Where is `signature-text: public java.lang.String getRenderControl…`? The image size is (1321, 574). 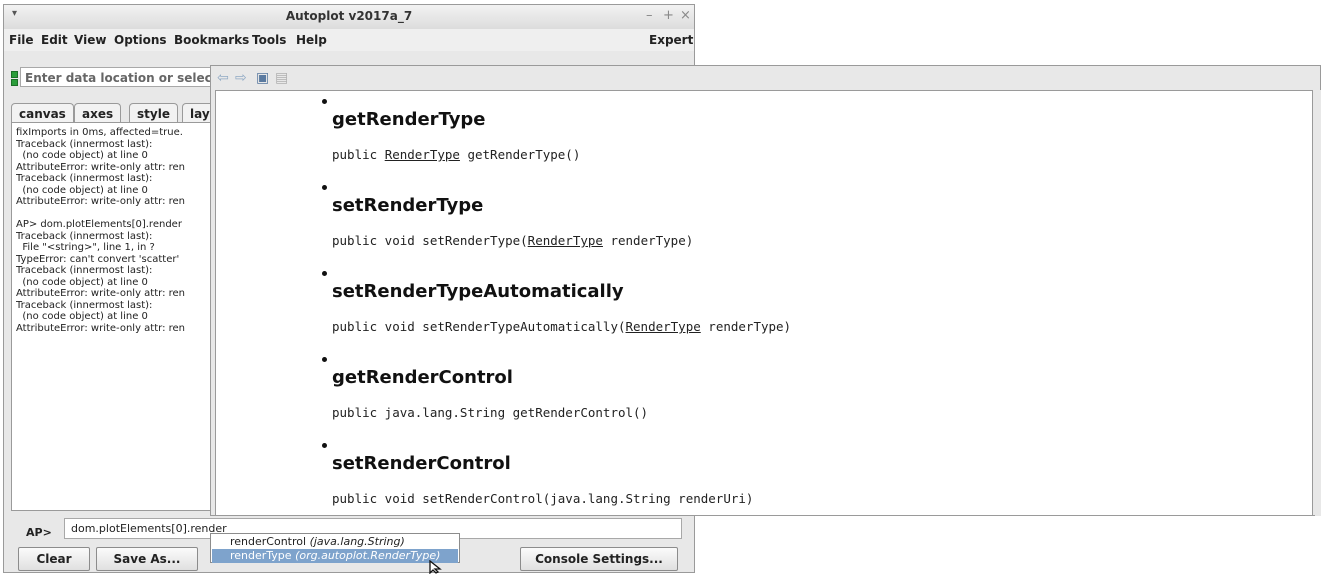
signature-text: public java.lang.String getRenderControl… is located at coordinates (490, 412).